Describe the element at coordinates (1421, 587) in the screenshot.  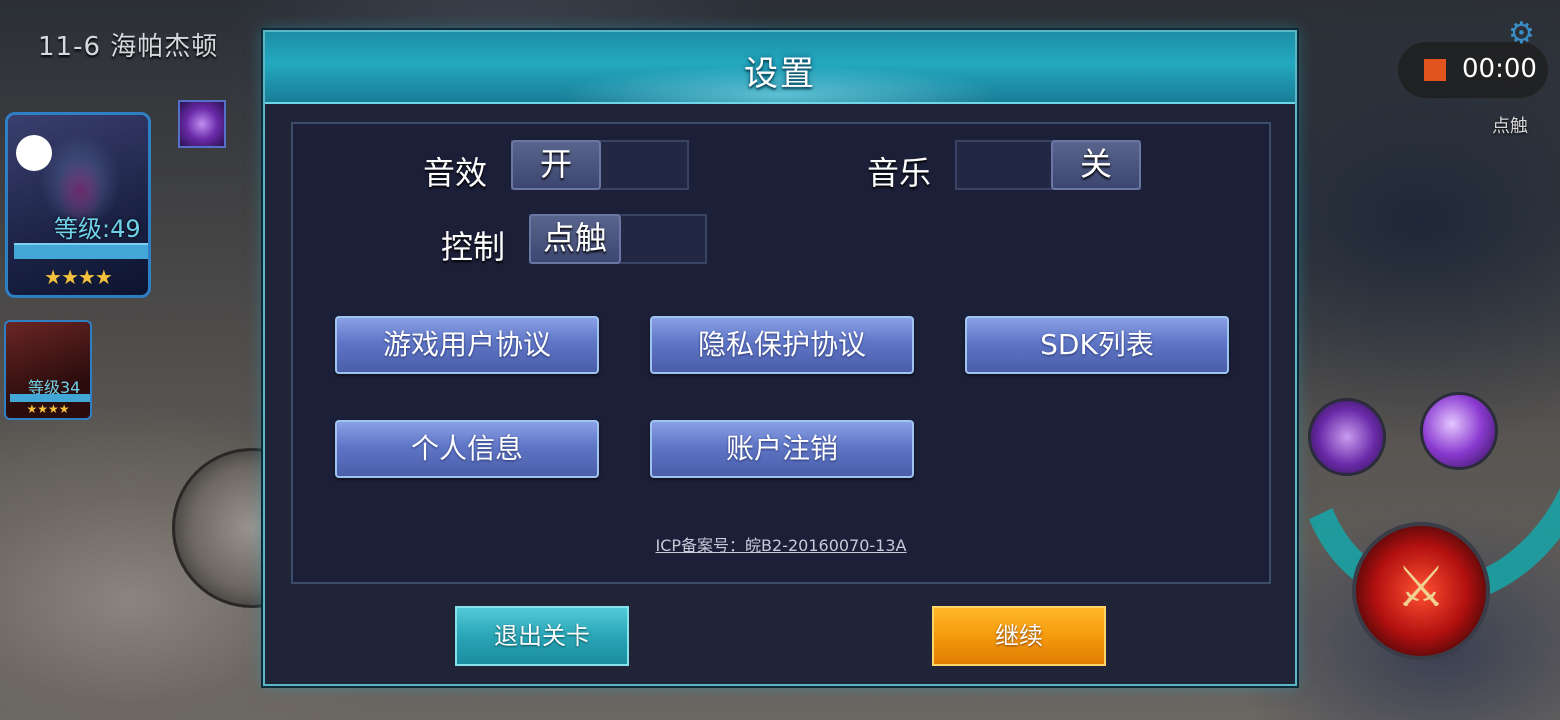
I see `crossed-swords-icon: ⚔` at that location.